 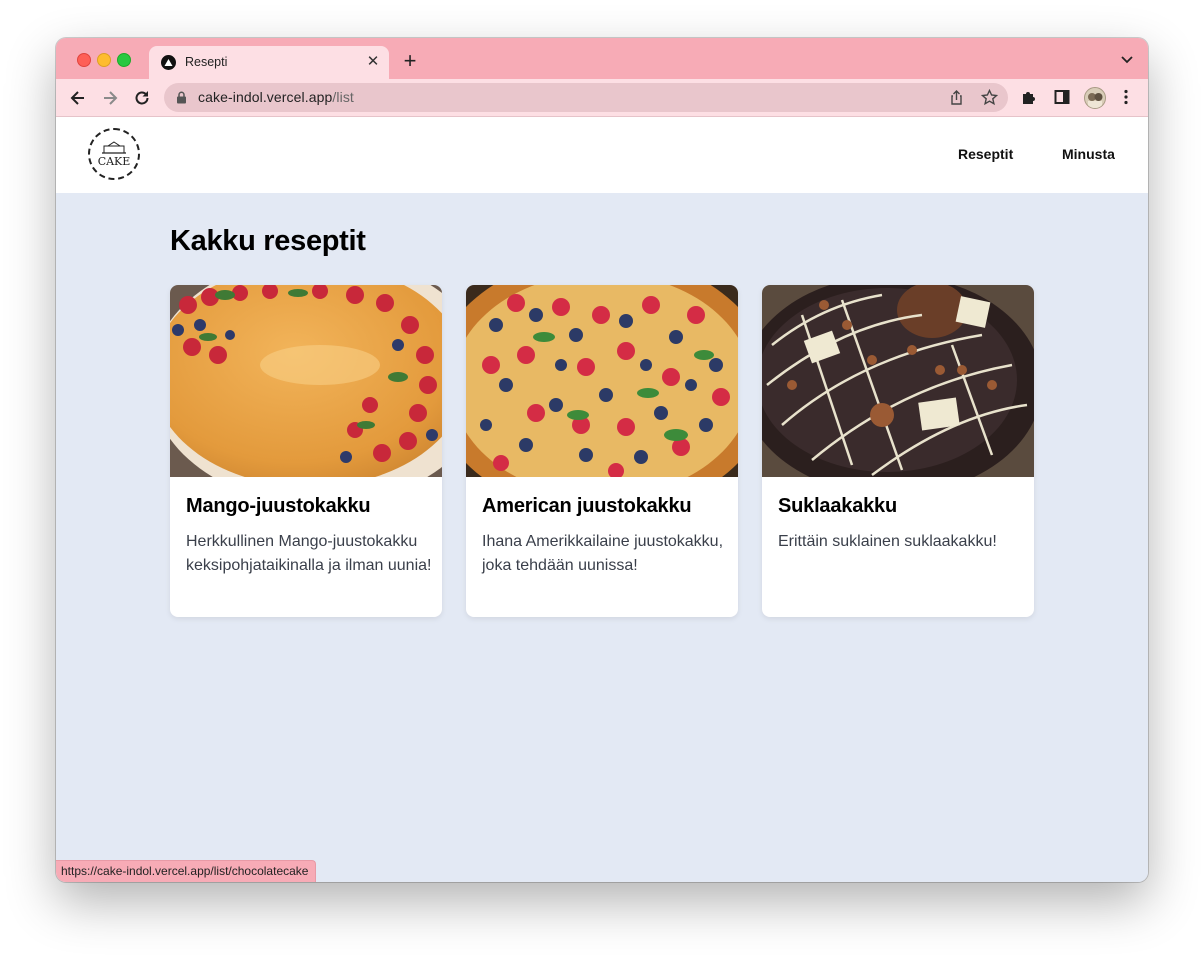 I want to click on cake-logo: CAKE, so click(x=114, y=154).